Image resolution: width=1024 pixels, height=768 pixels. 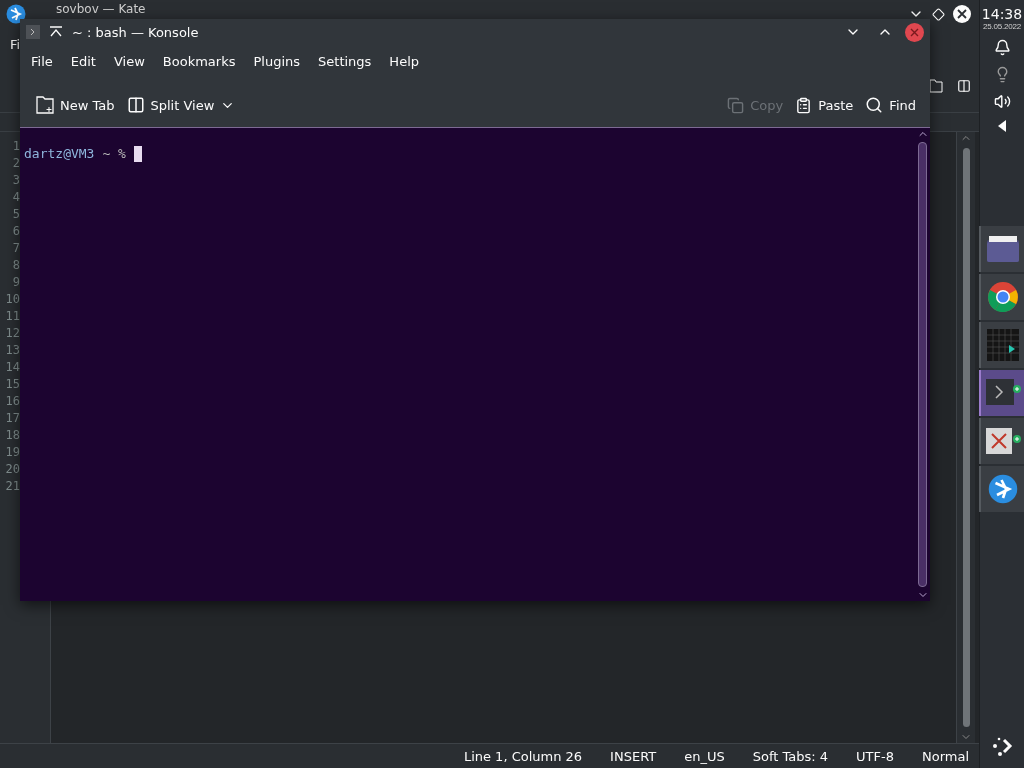 I want to click on prompt-path: ~ %, so click(x=114, y=153).